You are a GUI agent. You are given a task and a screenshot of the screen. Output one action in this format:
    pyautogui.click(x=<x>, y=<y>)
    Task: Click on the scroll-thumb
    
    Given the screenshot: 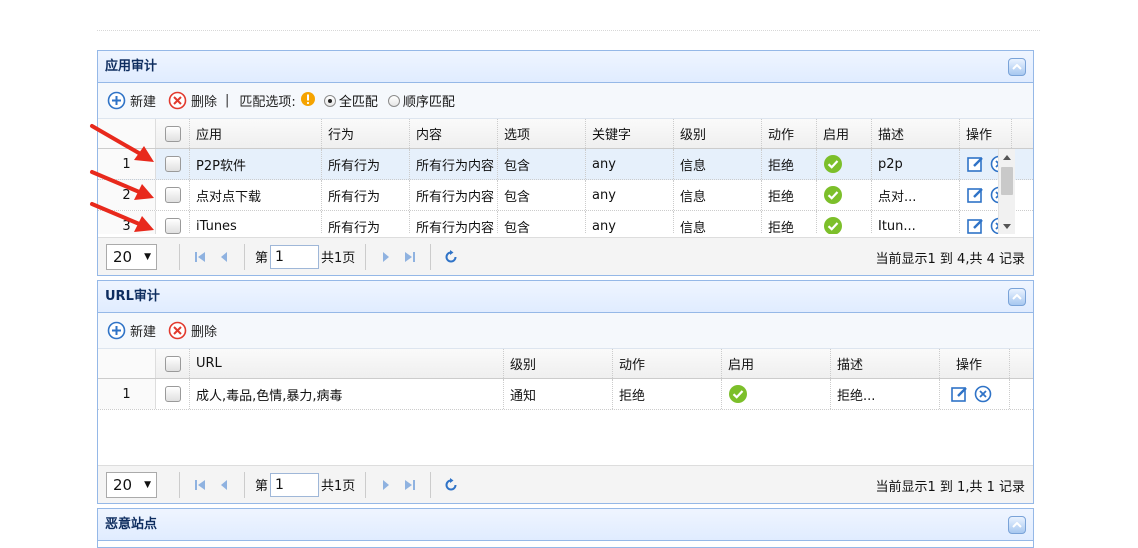 What is the action you would take?
    pyautogui.click(x=1007, y=181)
    